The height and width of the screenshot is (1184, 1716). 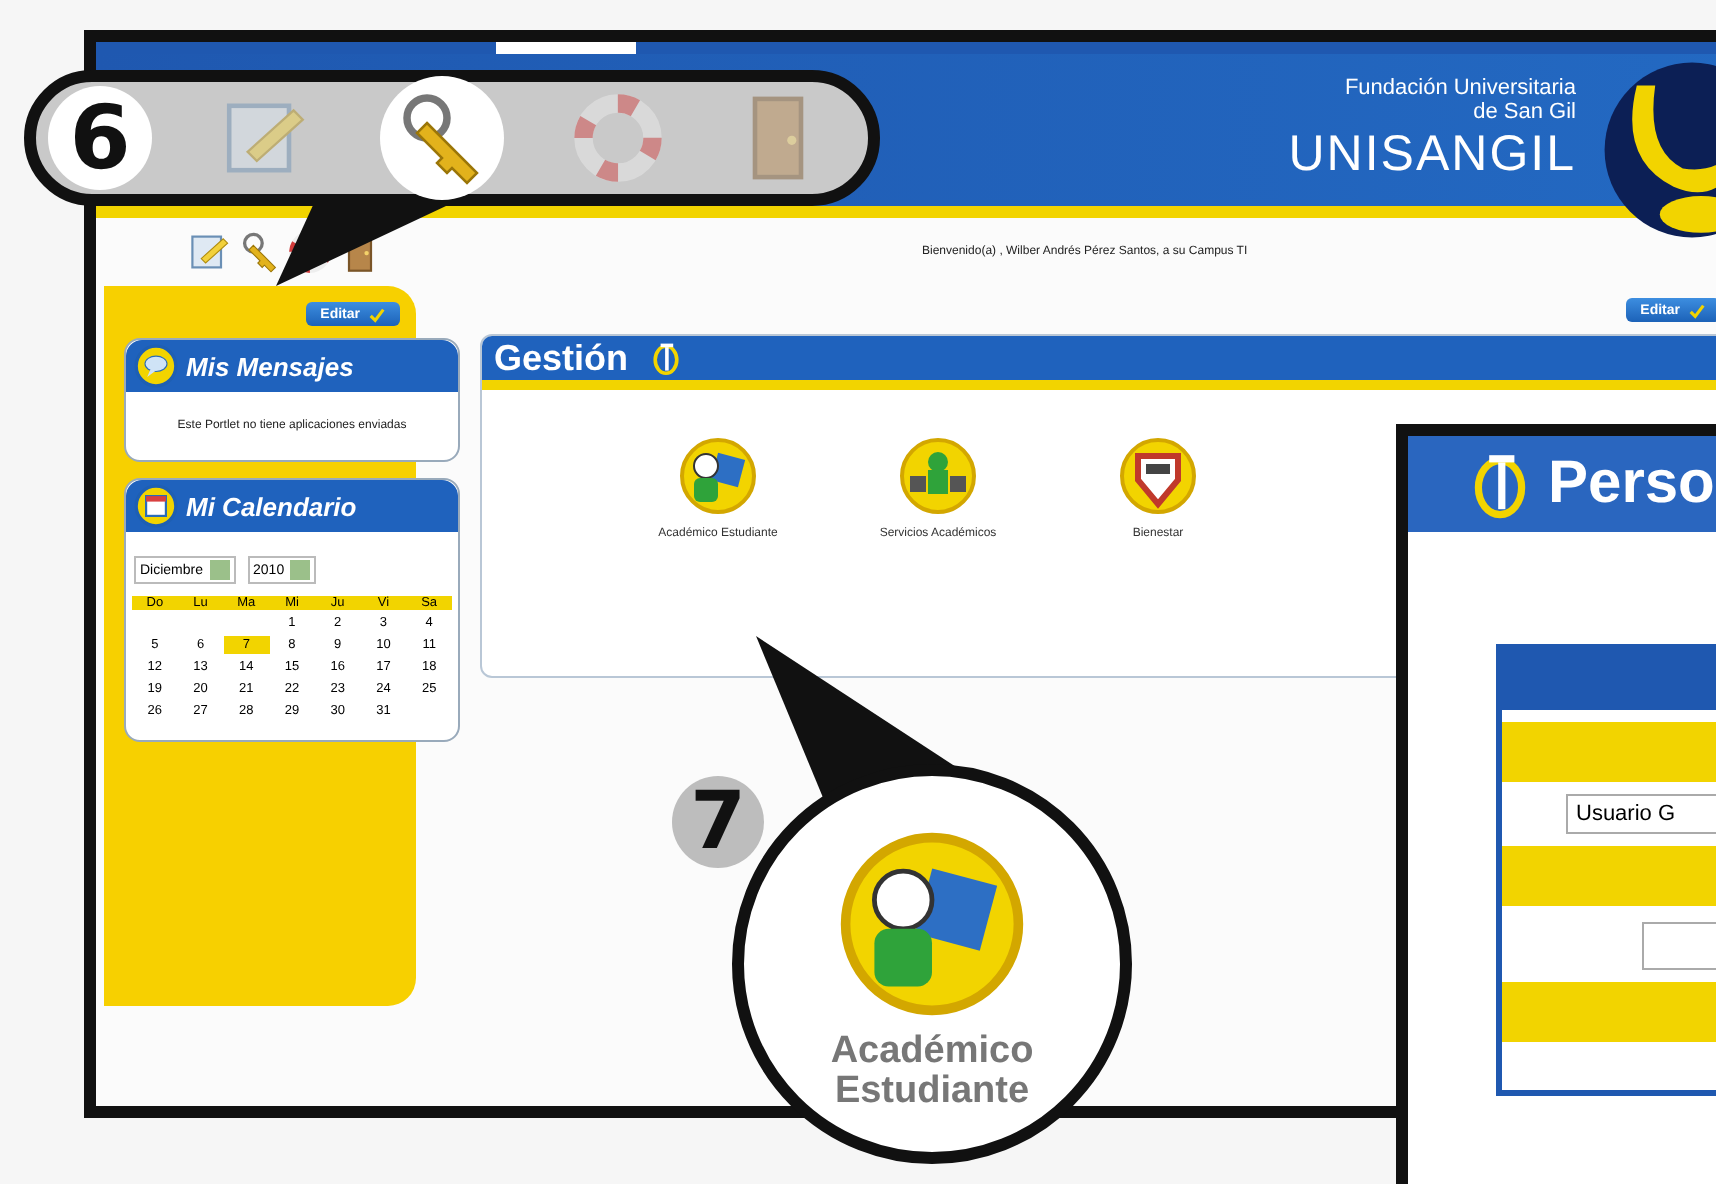 What do you see at coordinates (1432, 155) in the screenshot?
I see `brand-name: UNISANGIL` at bounding box center [1432, 155].